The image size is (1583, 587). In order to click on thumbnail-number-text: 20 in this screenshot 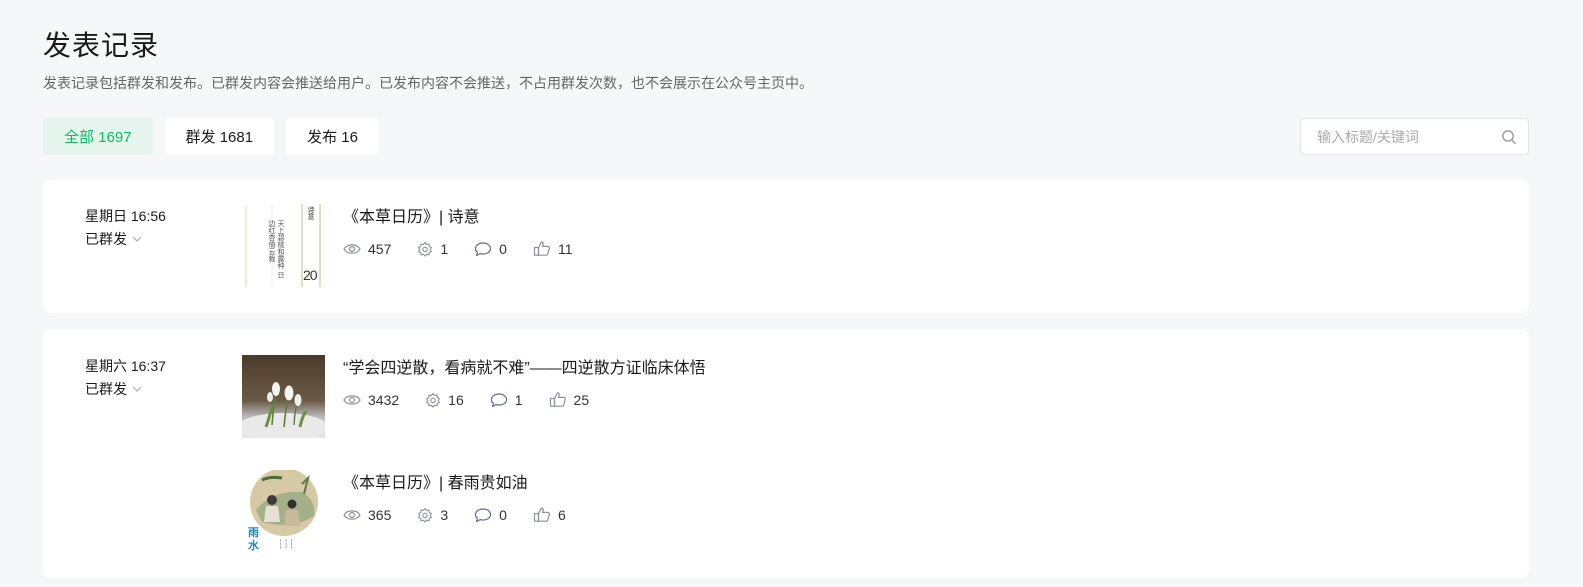, I will do `click(310, 275)`.